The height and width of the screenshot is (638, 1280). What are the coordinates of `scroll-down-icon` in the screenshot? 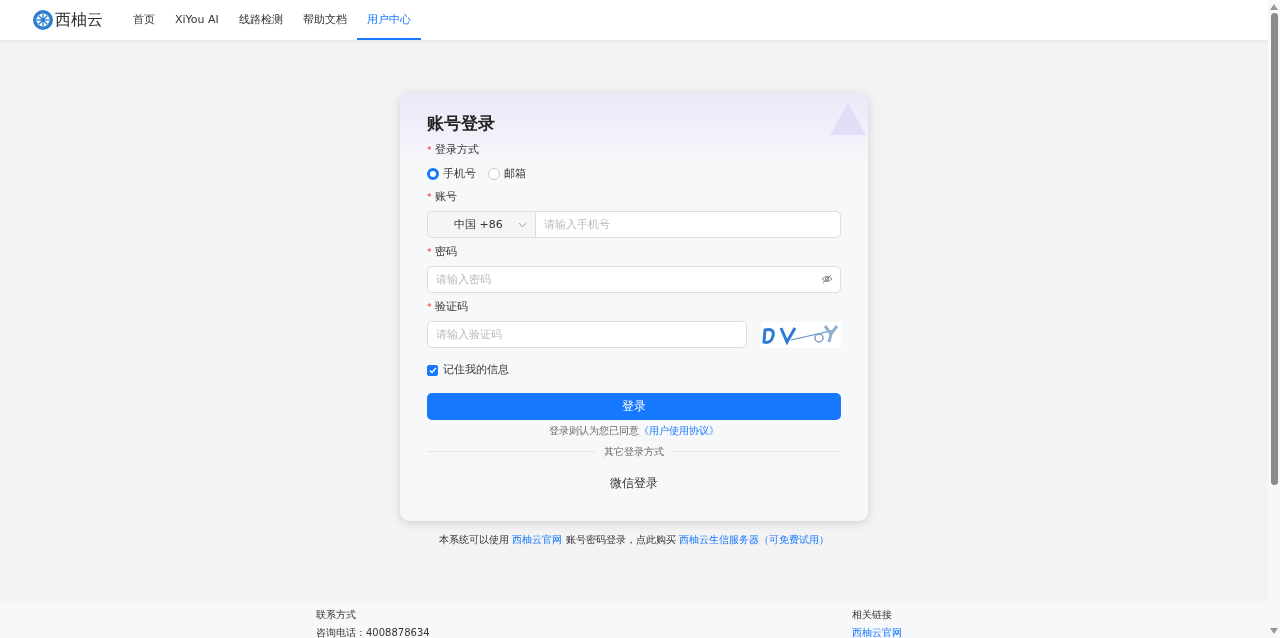 It's located at (1274, 631).